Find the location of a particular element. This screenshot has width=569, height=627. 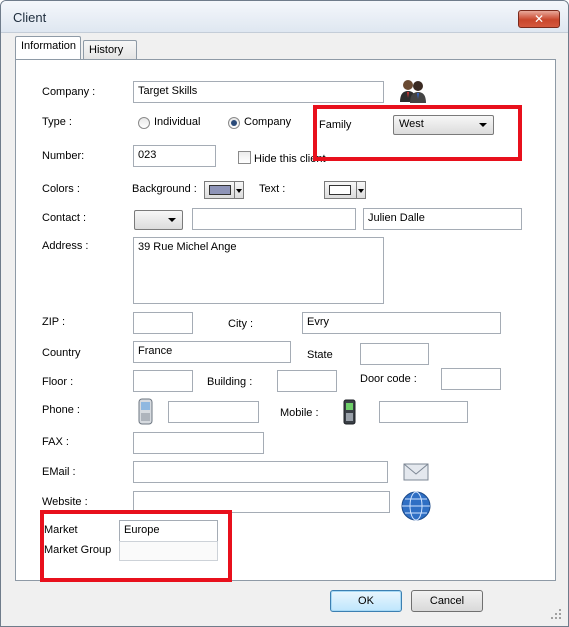

type-company-label: Company is located at coordinates (268, 122).